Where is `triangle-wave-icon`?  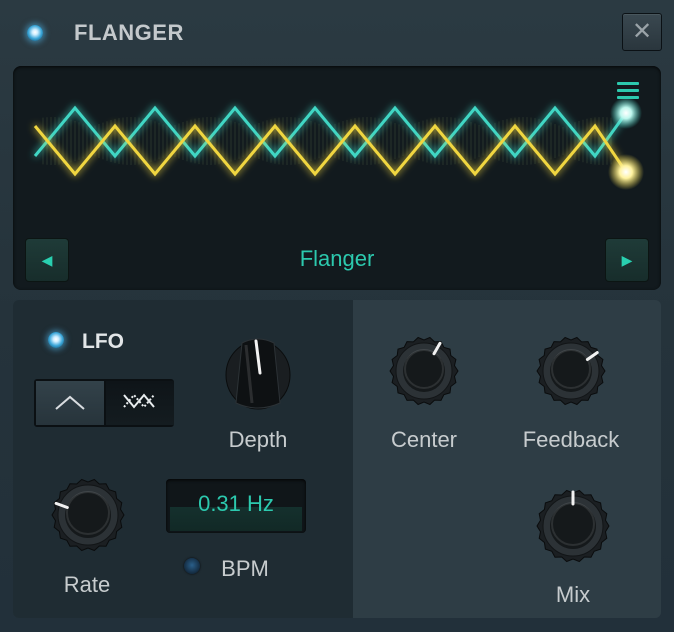 triangle-wave-icon is located at coordinates (70, 402).